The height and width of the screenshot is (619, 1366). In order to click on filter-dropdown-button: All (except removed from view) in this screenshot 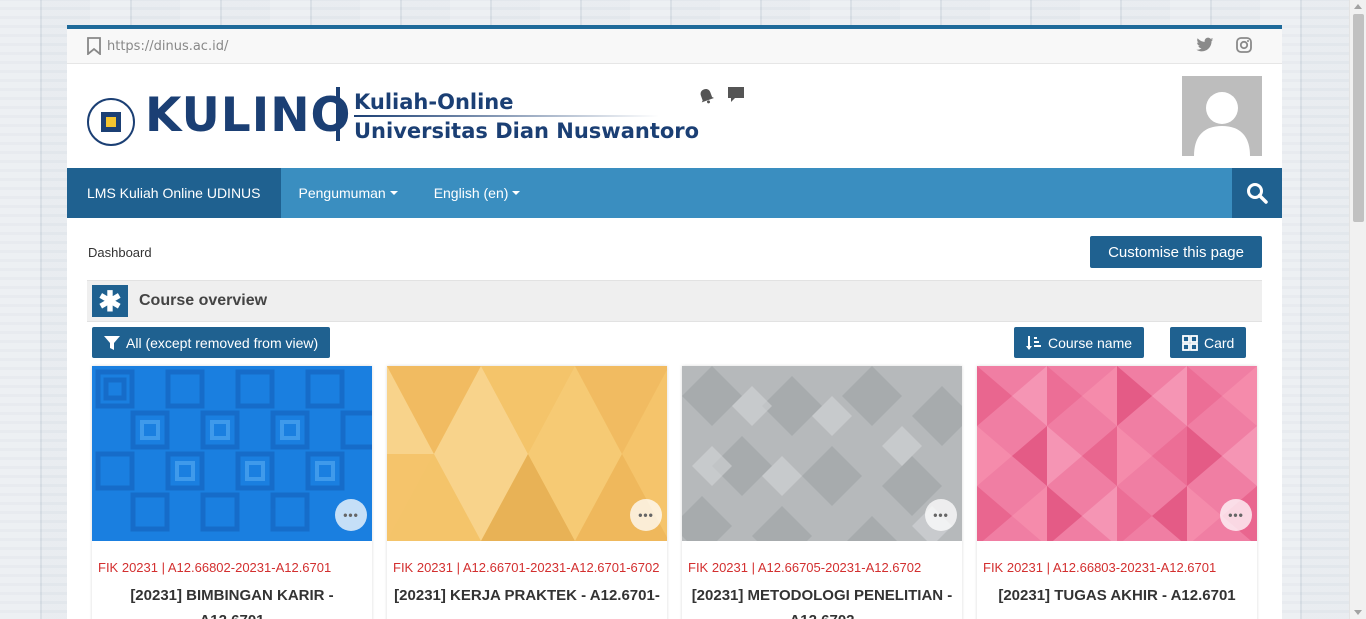, I will do `click(211, 342)`.